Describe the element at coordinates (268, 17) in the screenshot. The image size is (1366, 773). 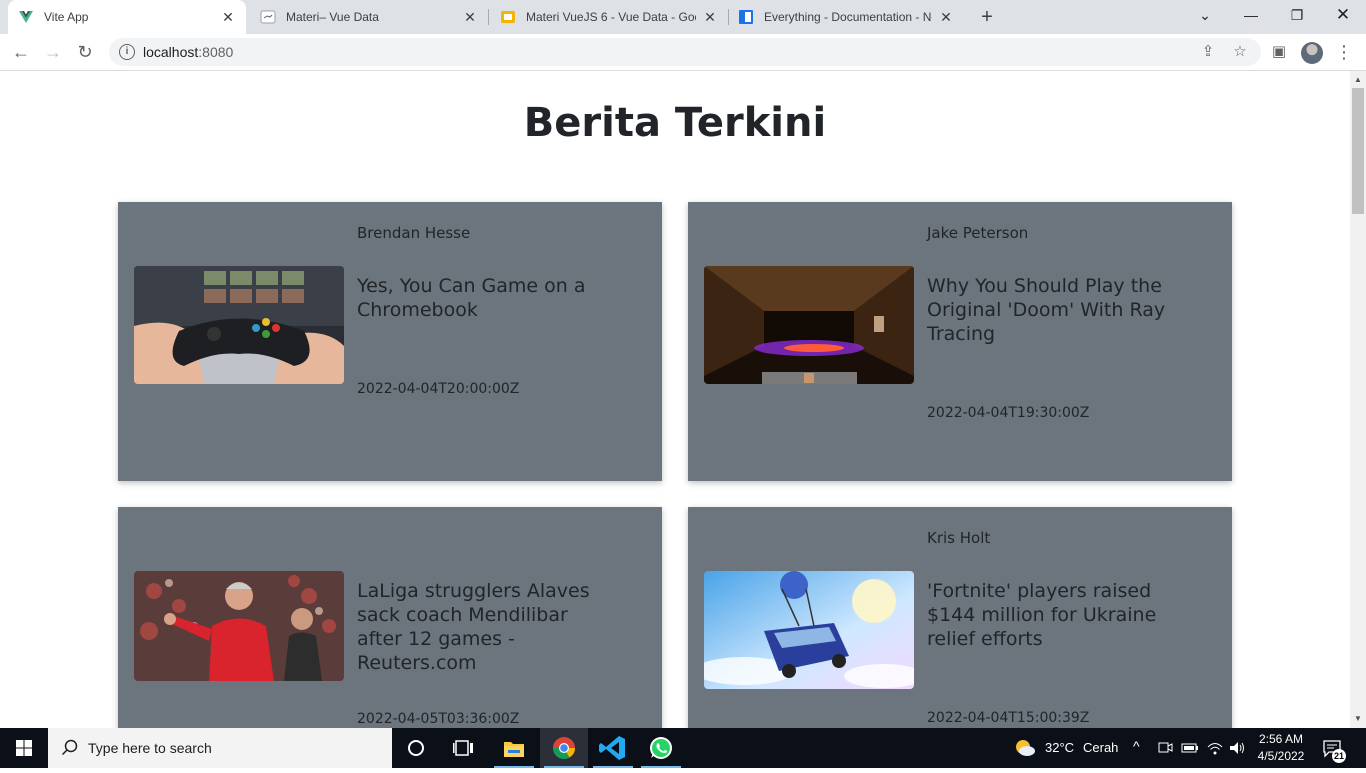
I see `page-favicon-icon` at that location.